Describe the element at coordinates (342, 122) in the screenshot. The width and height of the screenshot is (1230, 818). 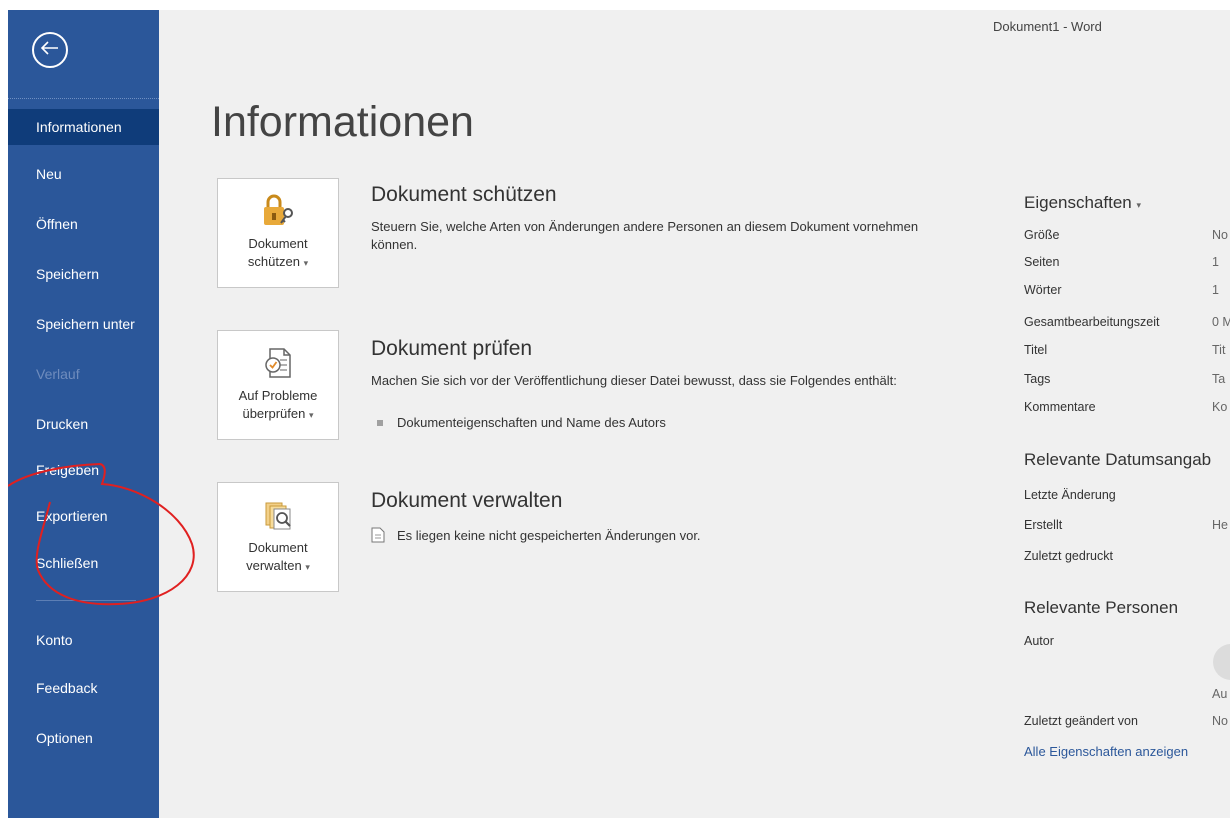
I see `page-title: Informationen` at that location.